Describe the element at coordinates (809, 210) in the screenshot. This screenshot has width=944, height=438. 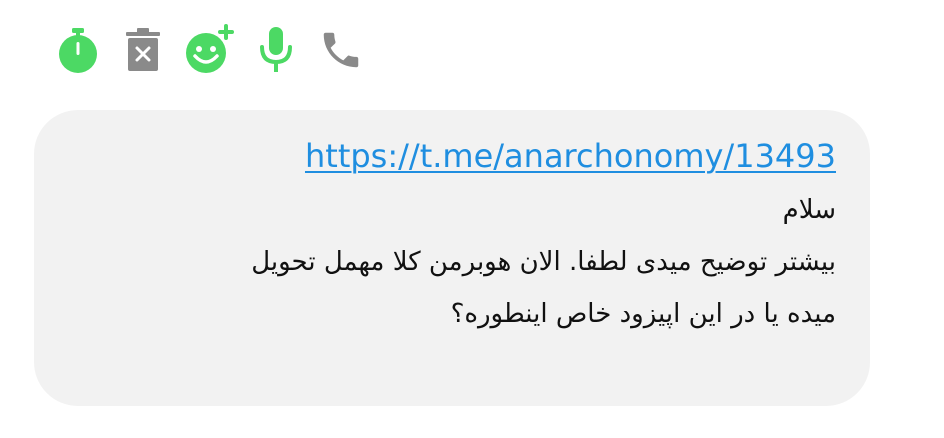
I see `message-line: سلام` at that location.